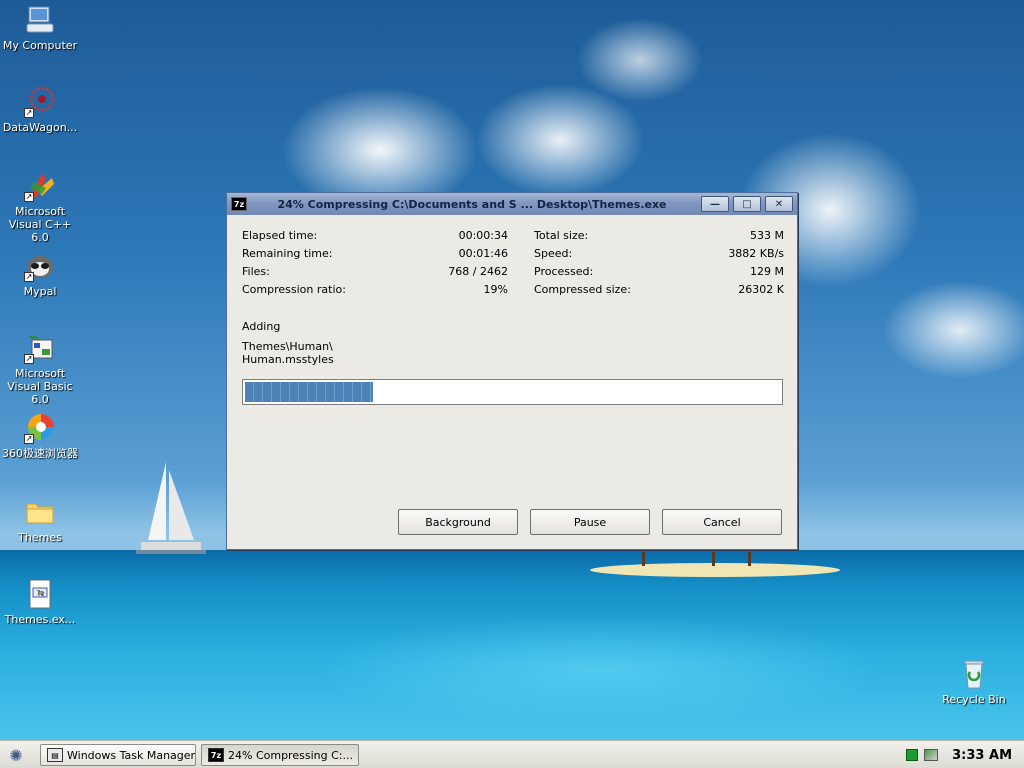 The width and height of the screenshot is (1024, 768). I want to click on elapsed-time-label: Elapsed time:, so click(280, 235).